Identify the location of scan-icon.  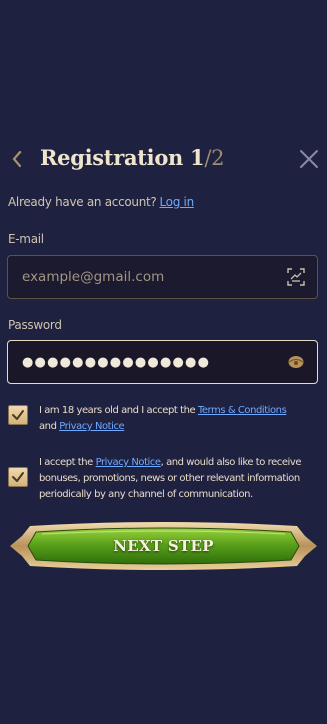
(296, 277).